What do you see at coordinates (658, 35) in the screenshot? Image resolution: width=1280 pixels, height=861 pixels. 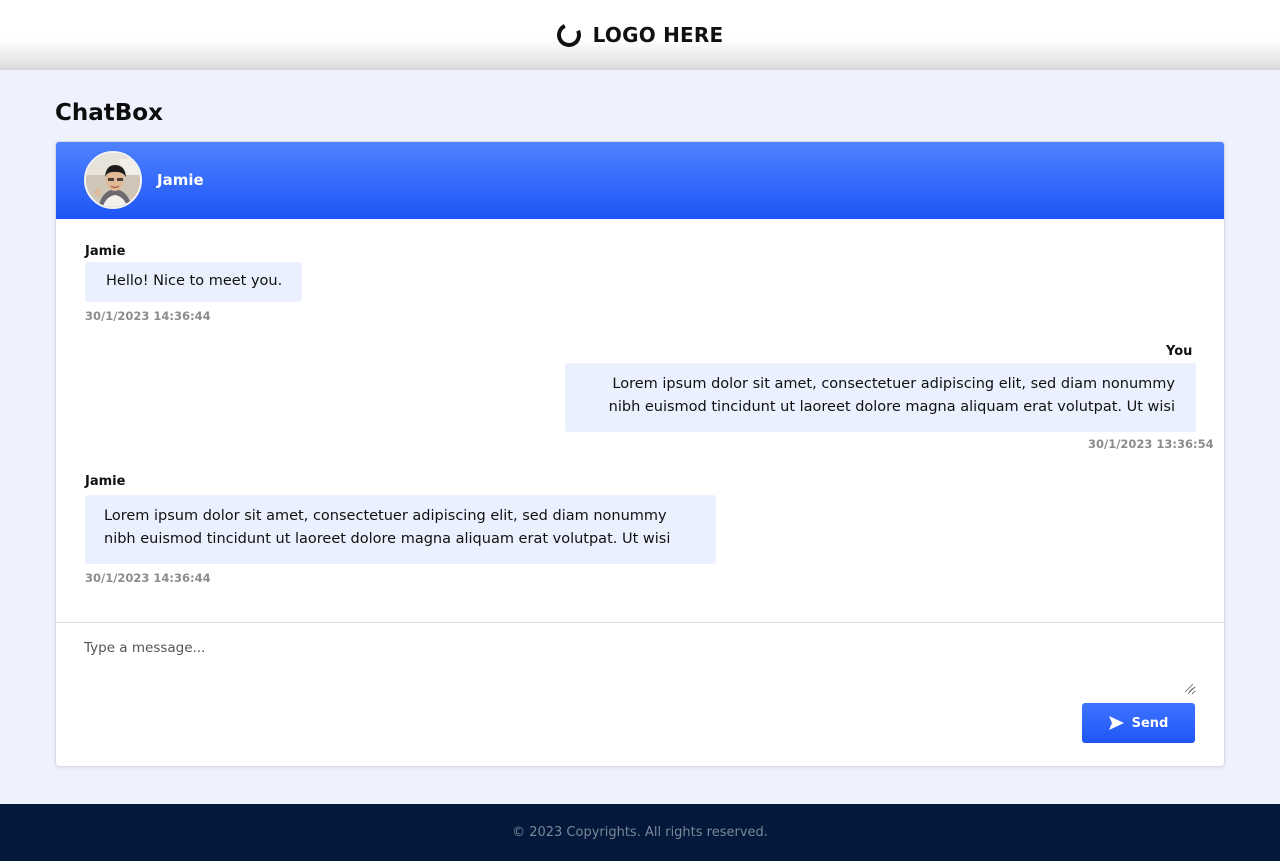 I see `logo-text: LOGO HERE` at bounding box center [658, 35].